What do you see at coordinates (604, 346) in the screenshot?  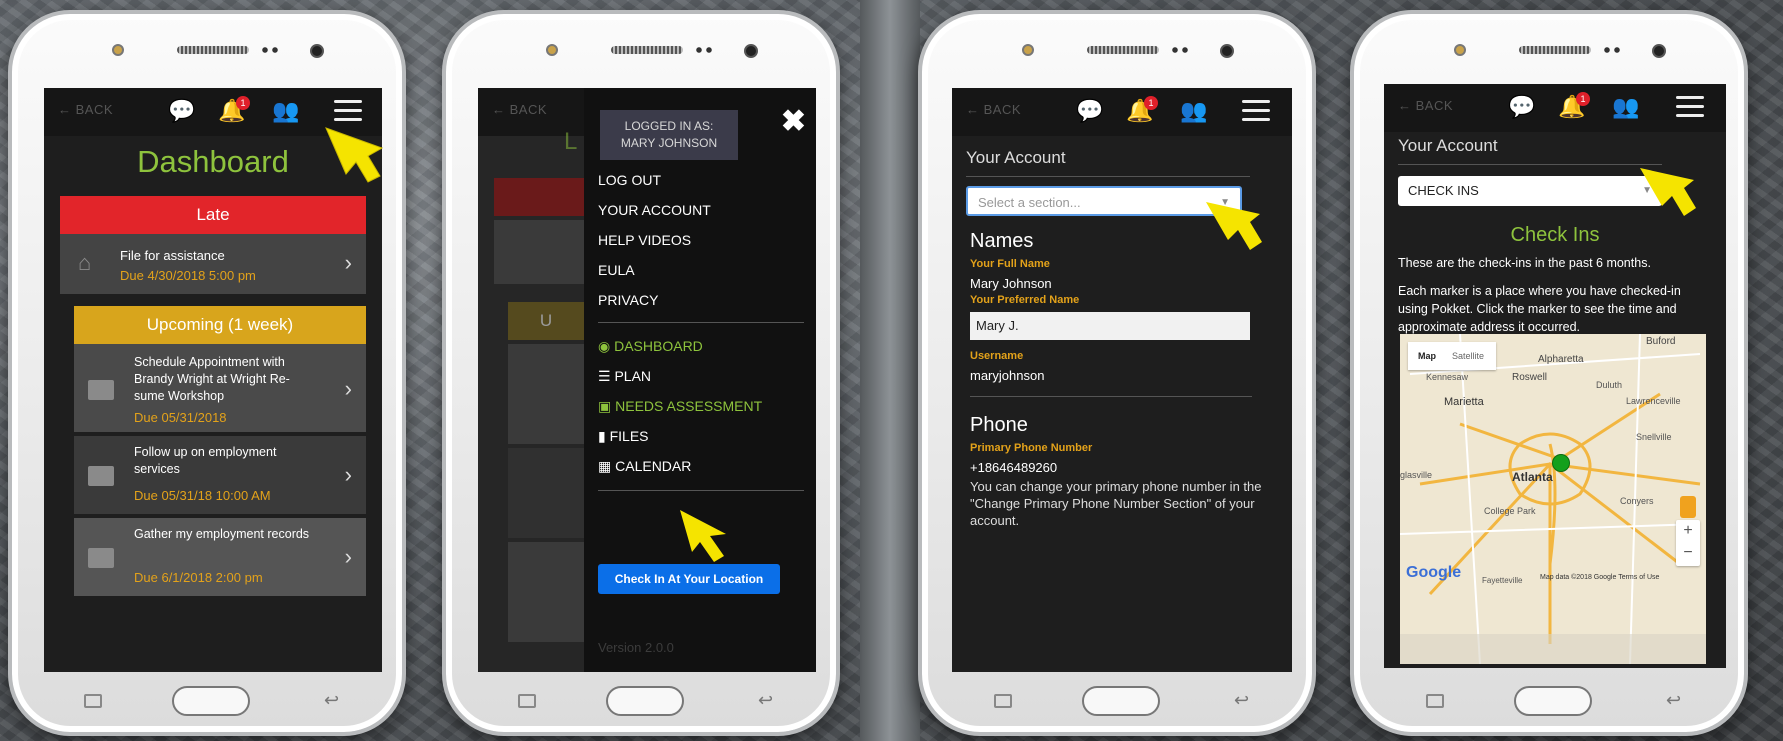 I see `dashboard-icon: ◉` at bounding box center [604, 346].